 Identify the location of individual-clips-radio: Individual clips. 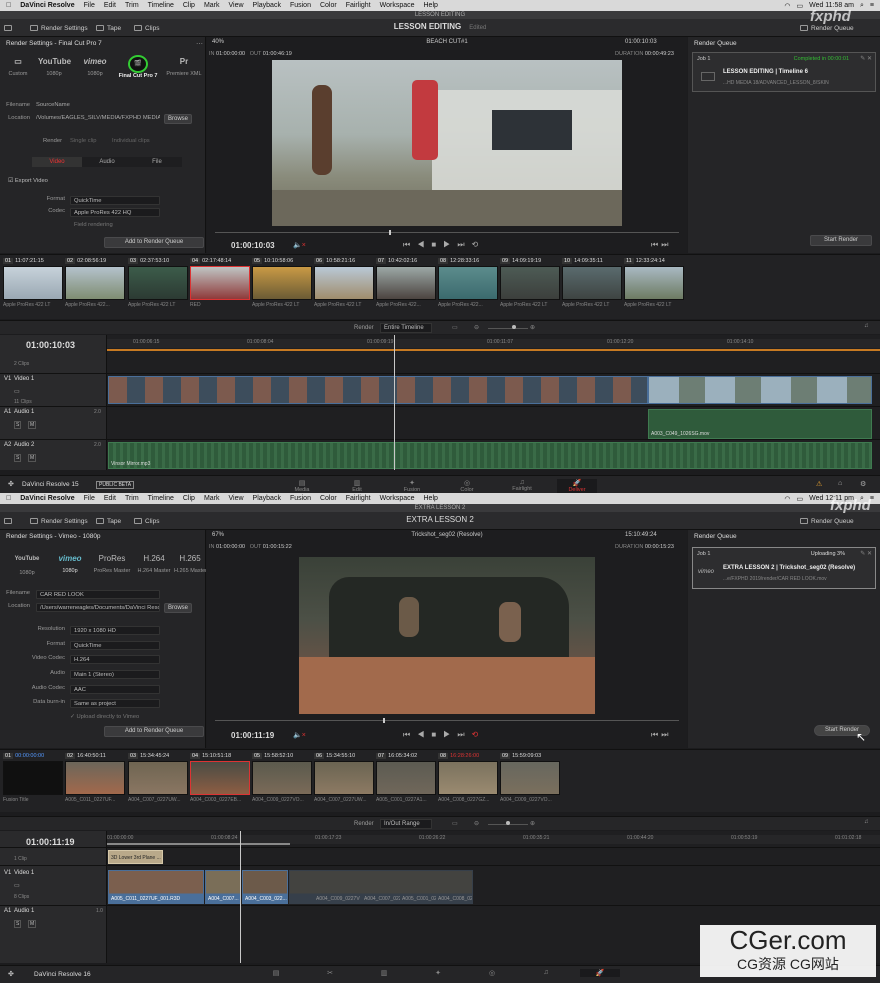
(131, 141).